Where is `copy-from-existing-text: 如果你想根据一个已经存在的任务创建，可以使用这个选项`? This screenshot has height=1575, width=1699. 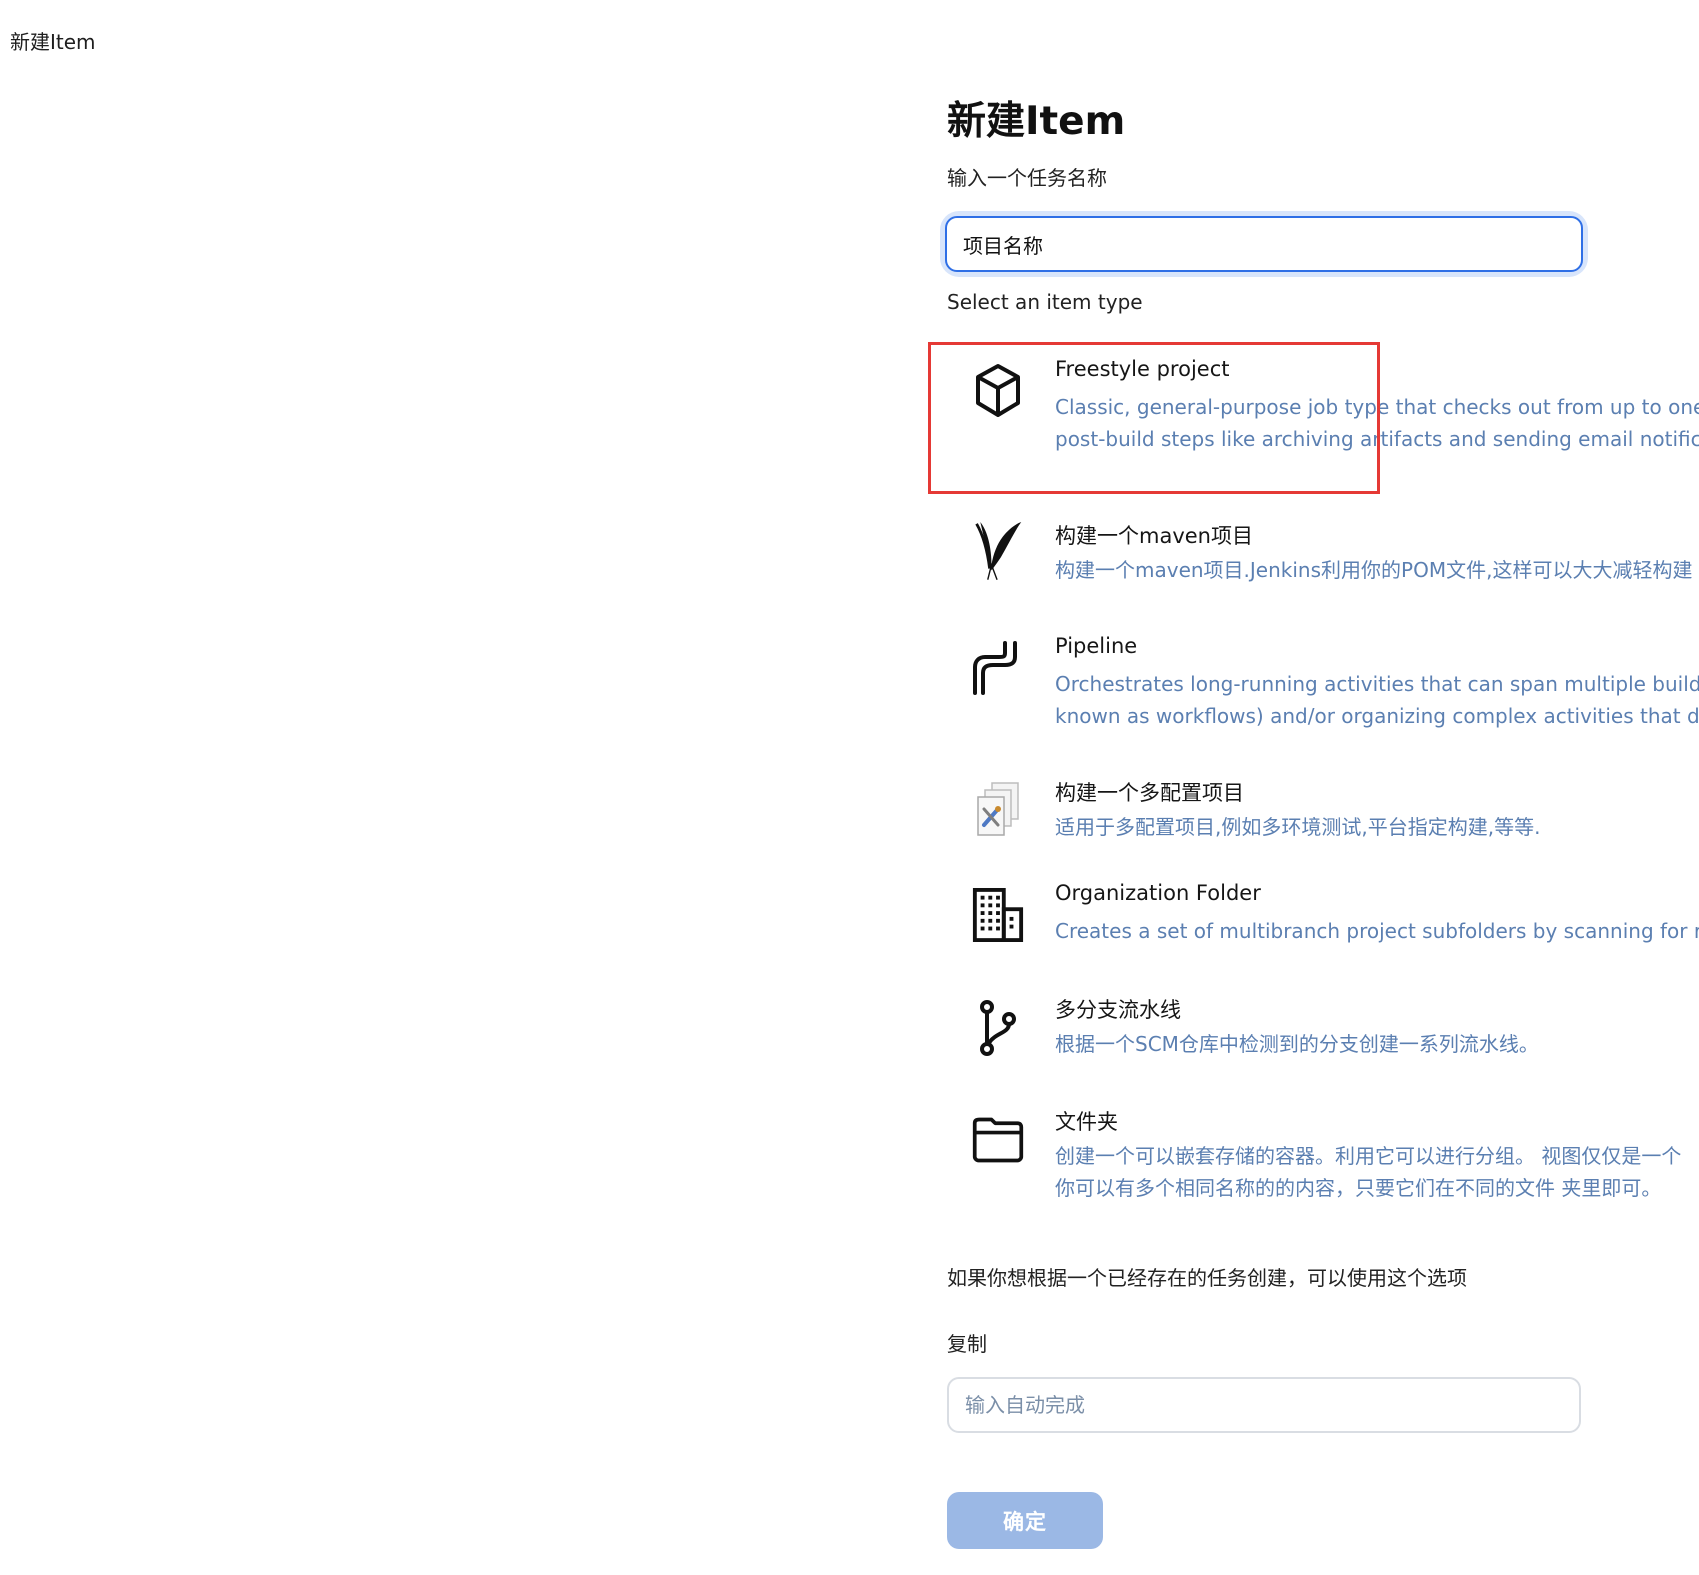
copy-from-existing-text: 如果你想根据一个已经存在的任务创建，可以使用这个选项 is located at coordinates (1207, 1278).